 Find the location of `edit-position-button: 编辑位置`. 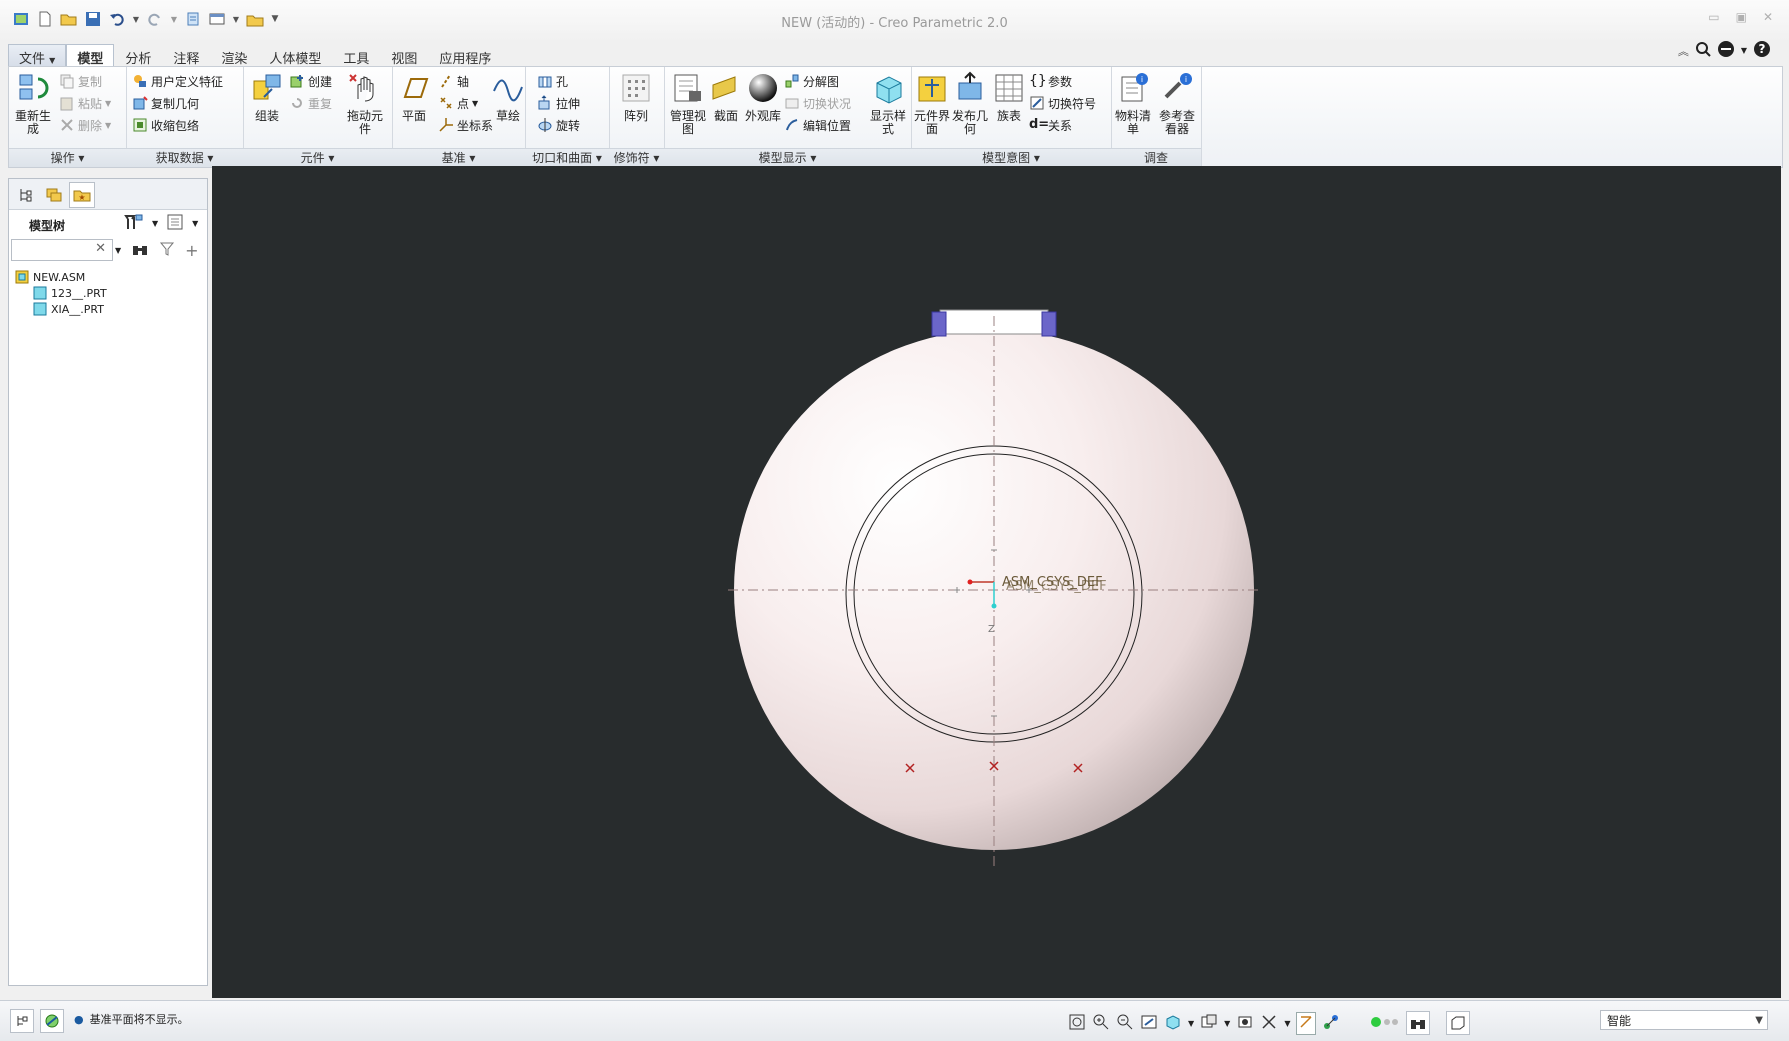

edit-position-button: 编辑位置 is located at coordinates (817, 125).